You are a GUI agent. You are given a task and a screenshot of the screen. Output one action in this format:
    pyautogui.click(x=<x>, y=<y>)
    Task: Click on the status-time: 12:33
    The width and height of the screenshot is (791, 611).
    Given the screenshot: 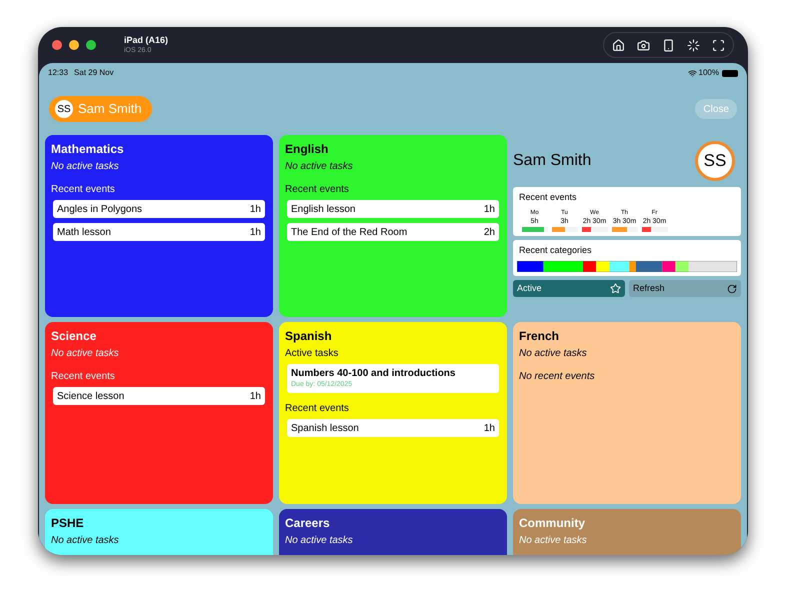 What is the action you would take?
    pyautogui.click(x=58, y=73)
    